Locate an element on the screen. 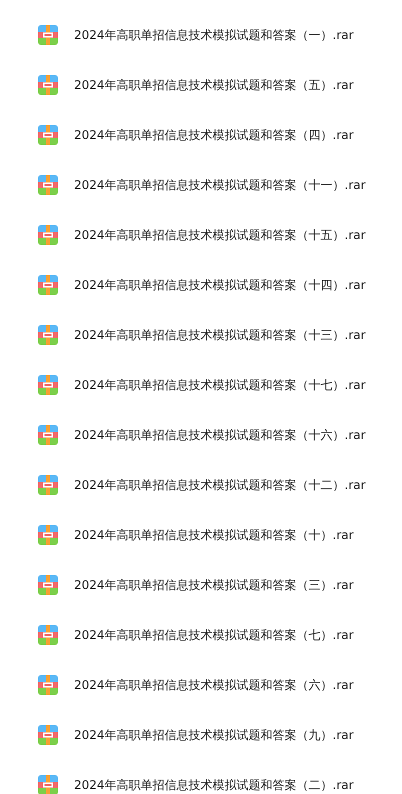  file-name: 2024年高职单招信息技术模拟试题和答案（一）.rar is located at coordinates (214, 35).